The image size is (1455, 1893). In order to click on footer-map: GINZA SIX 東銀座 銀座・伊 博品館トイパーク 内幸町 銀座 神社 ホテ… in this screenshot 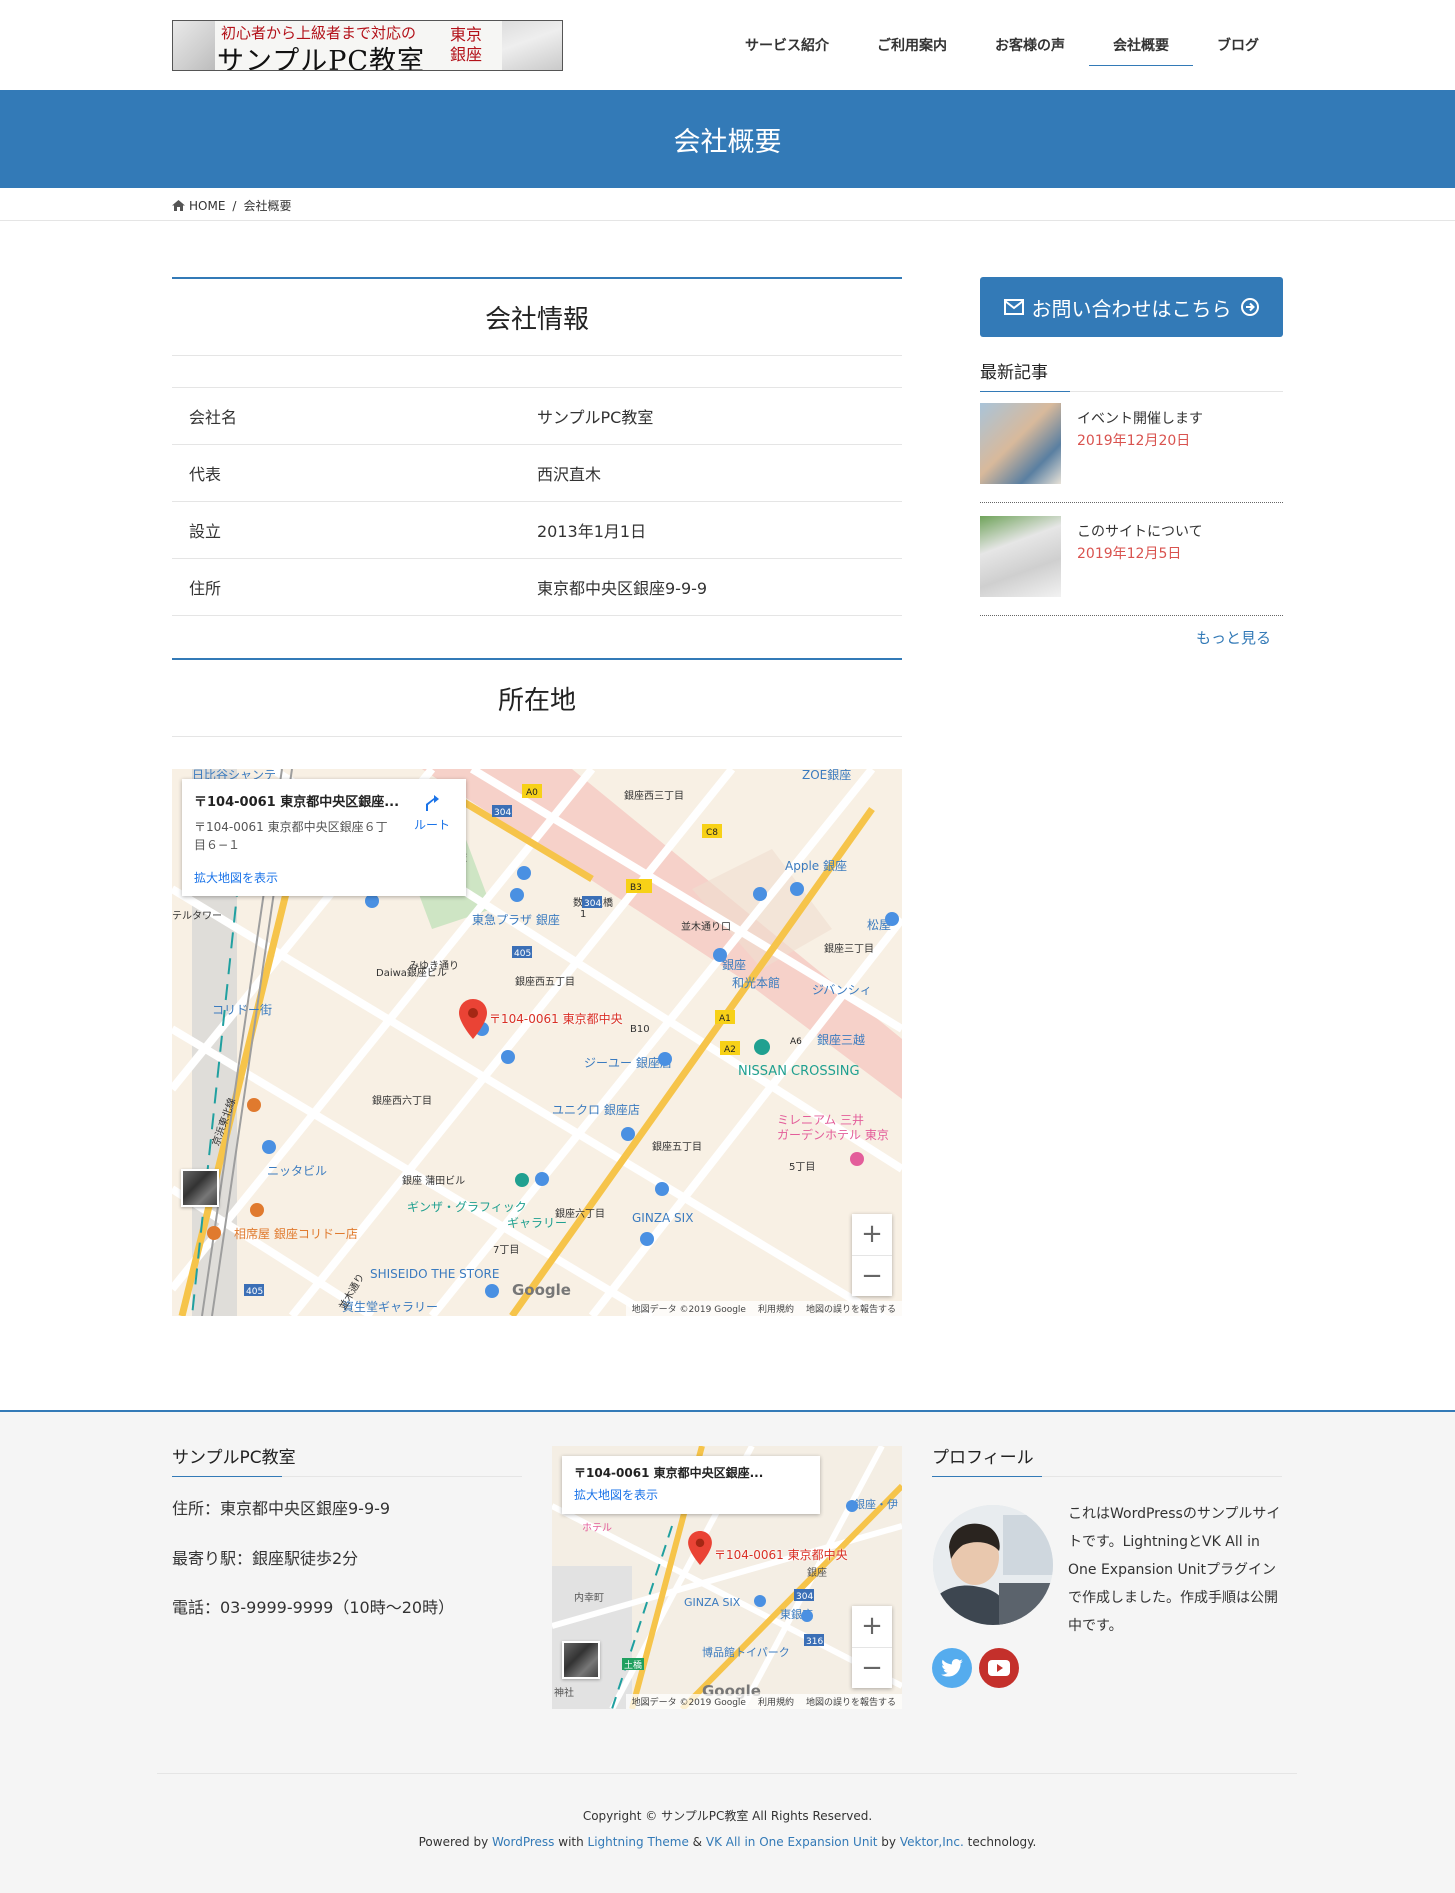, I will do `click(727, 1577)`.